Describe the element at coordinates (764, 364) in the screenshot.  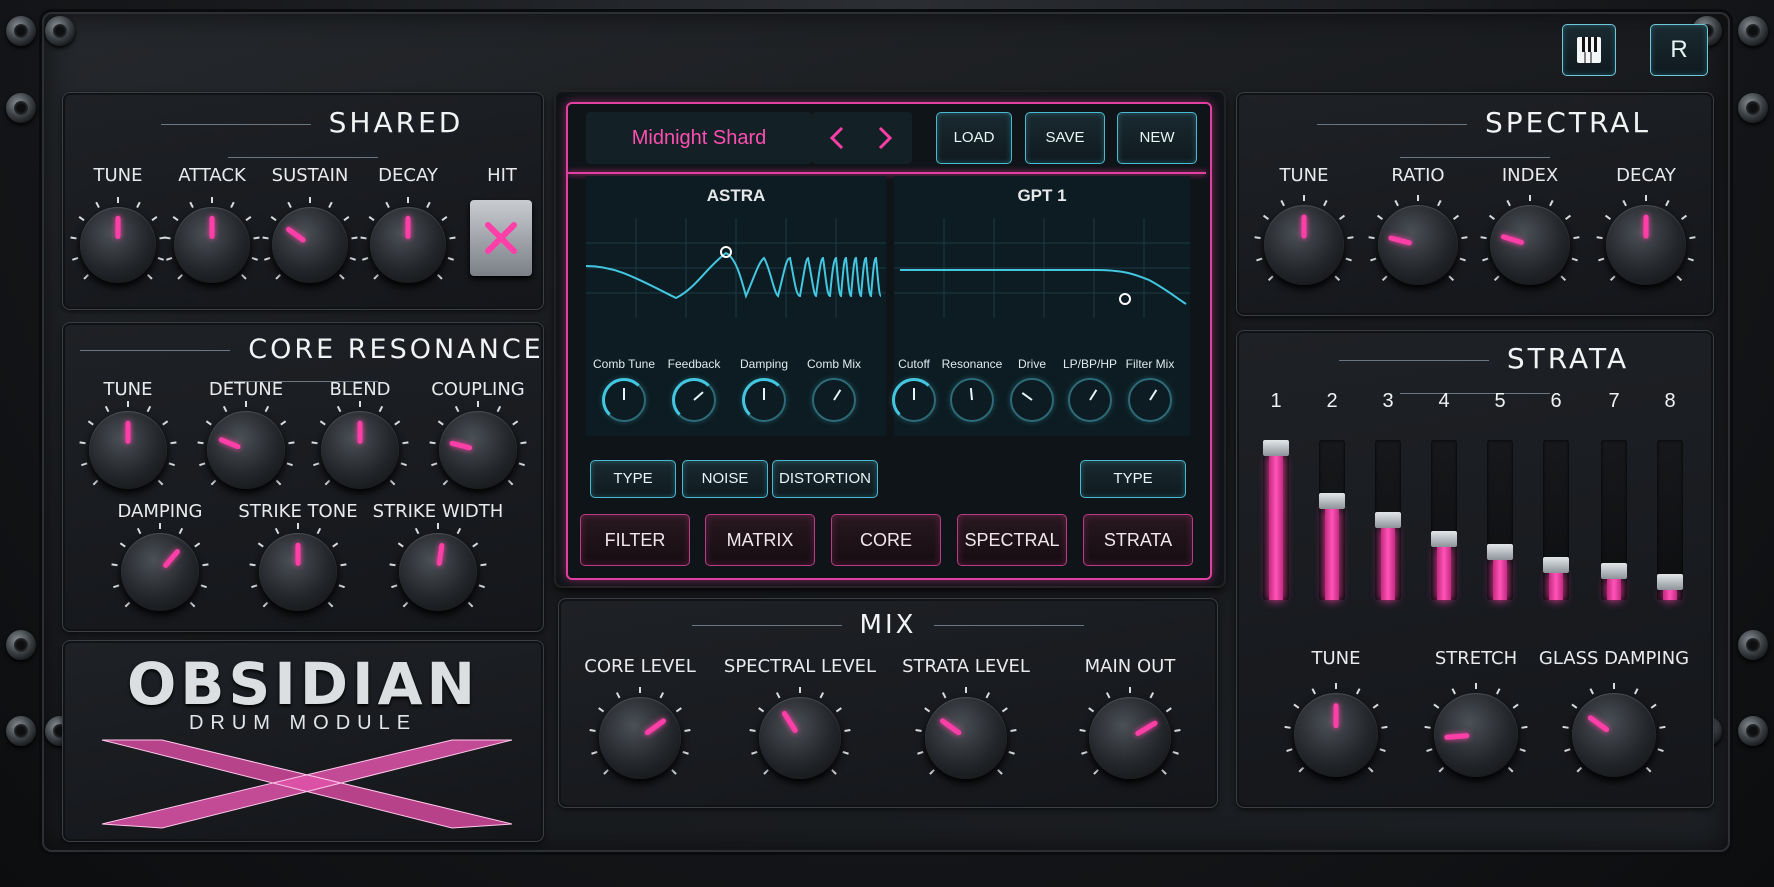
I see `astra-knob-2-label: Damping` at that location.